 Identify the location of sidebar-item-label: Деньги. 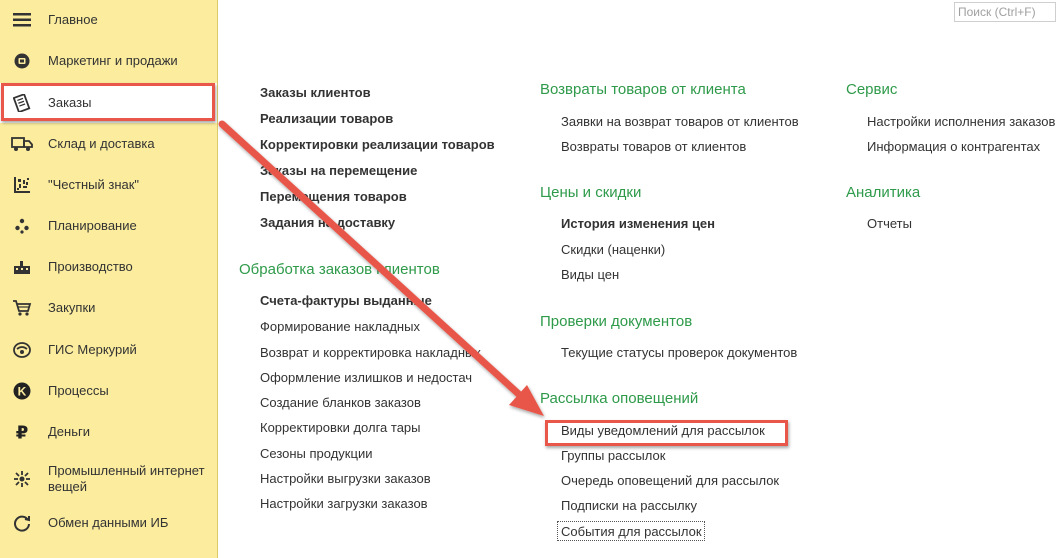
(69, 431).